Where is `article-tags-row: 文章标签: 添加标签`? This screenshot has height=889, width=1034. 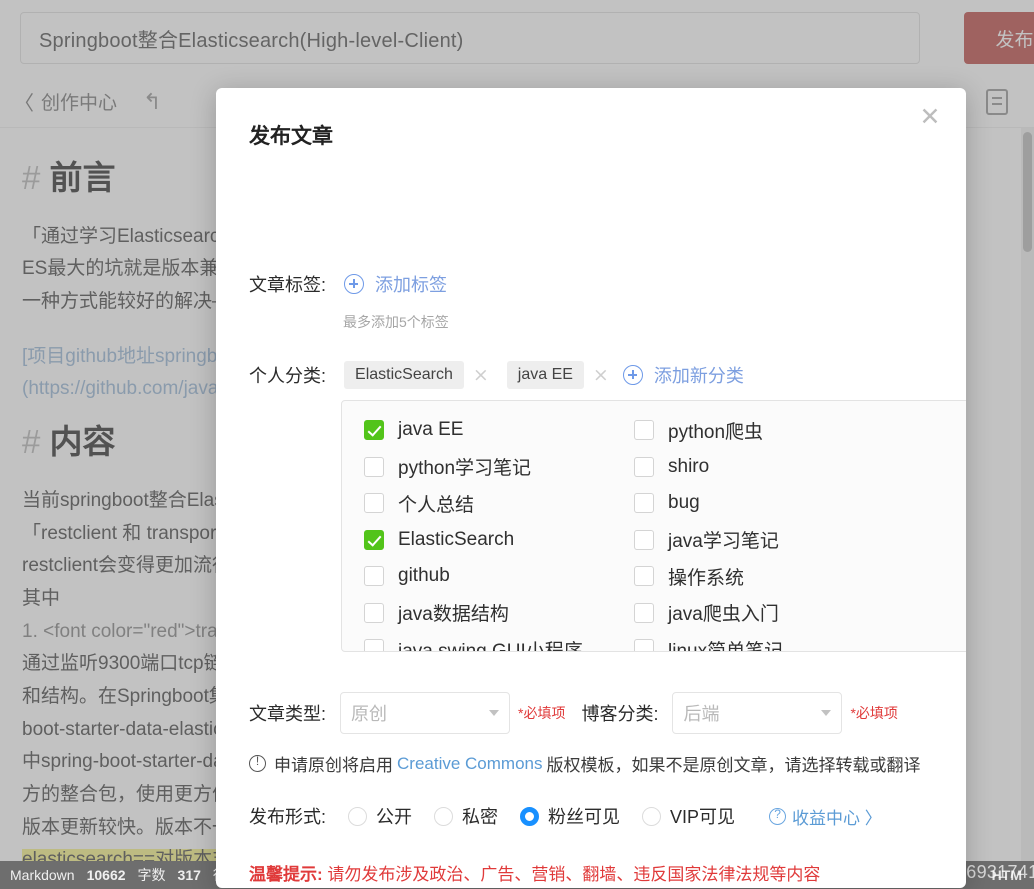 article-tags-row: 文章标签: 添加标签 is located at coordinates (348, 284).